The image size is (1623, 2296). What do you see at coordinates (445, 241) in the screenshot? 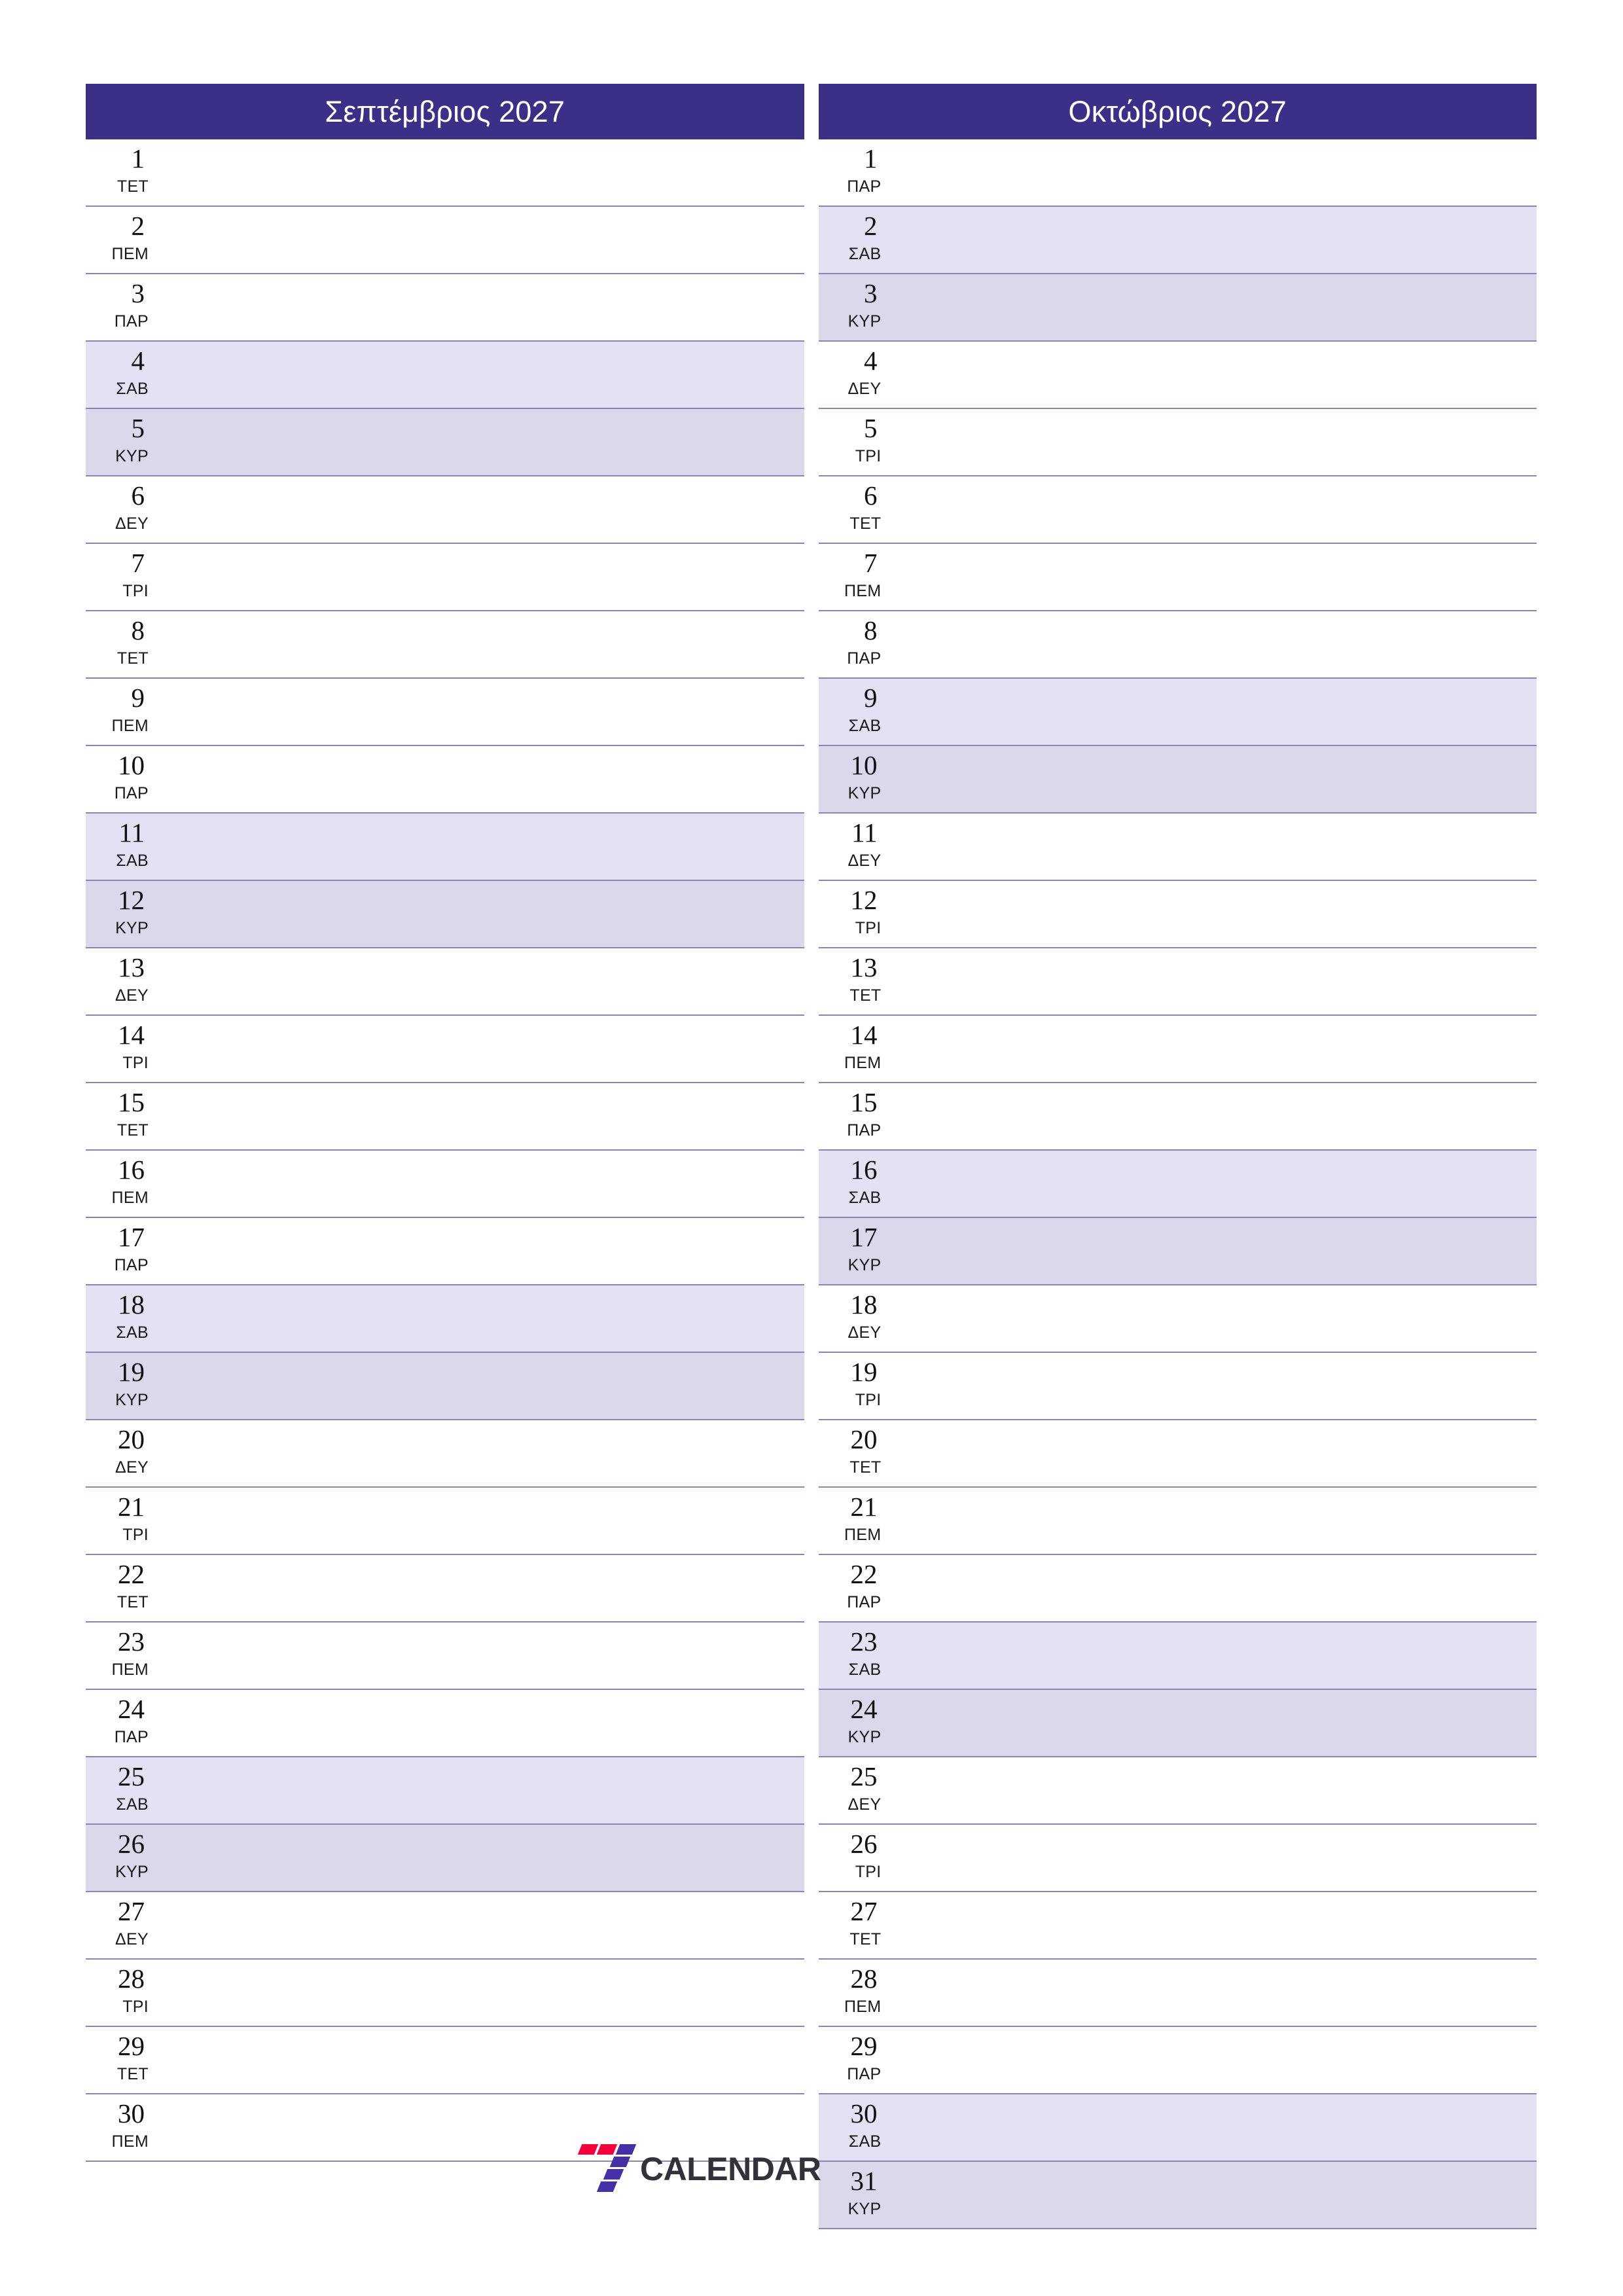
I see `day-row: 2 ΠΕΜ` at bounding box center [445, 241].